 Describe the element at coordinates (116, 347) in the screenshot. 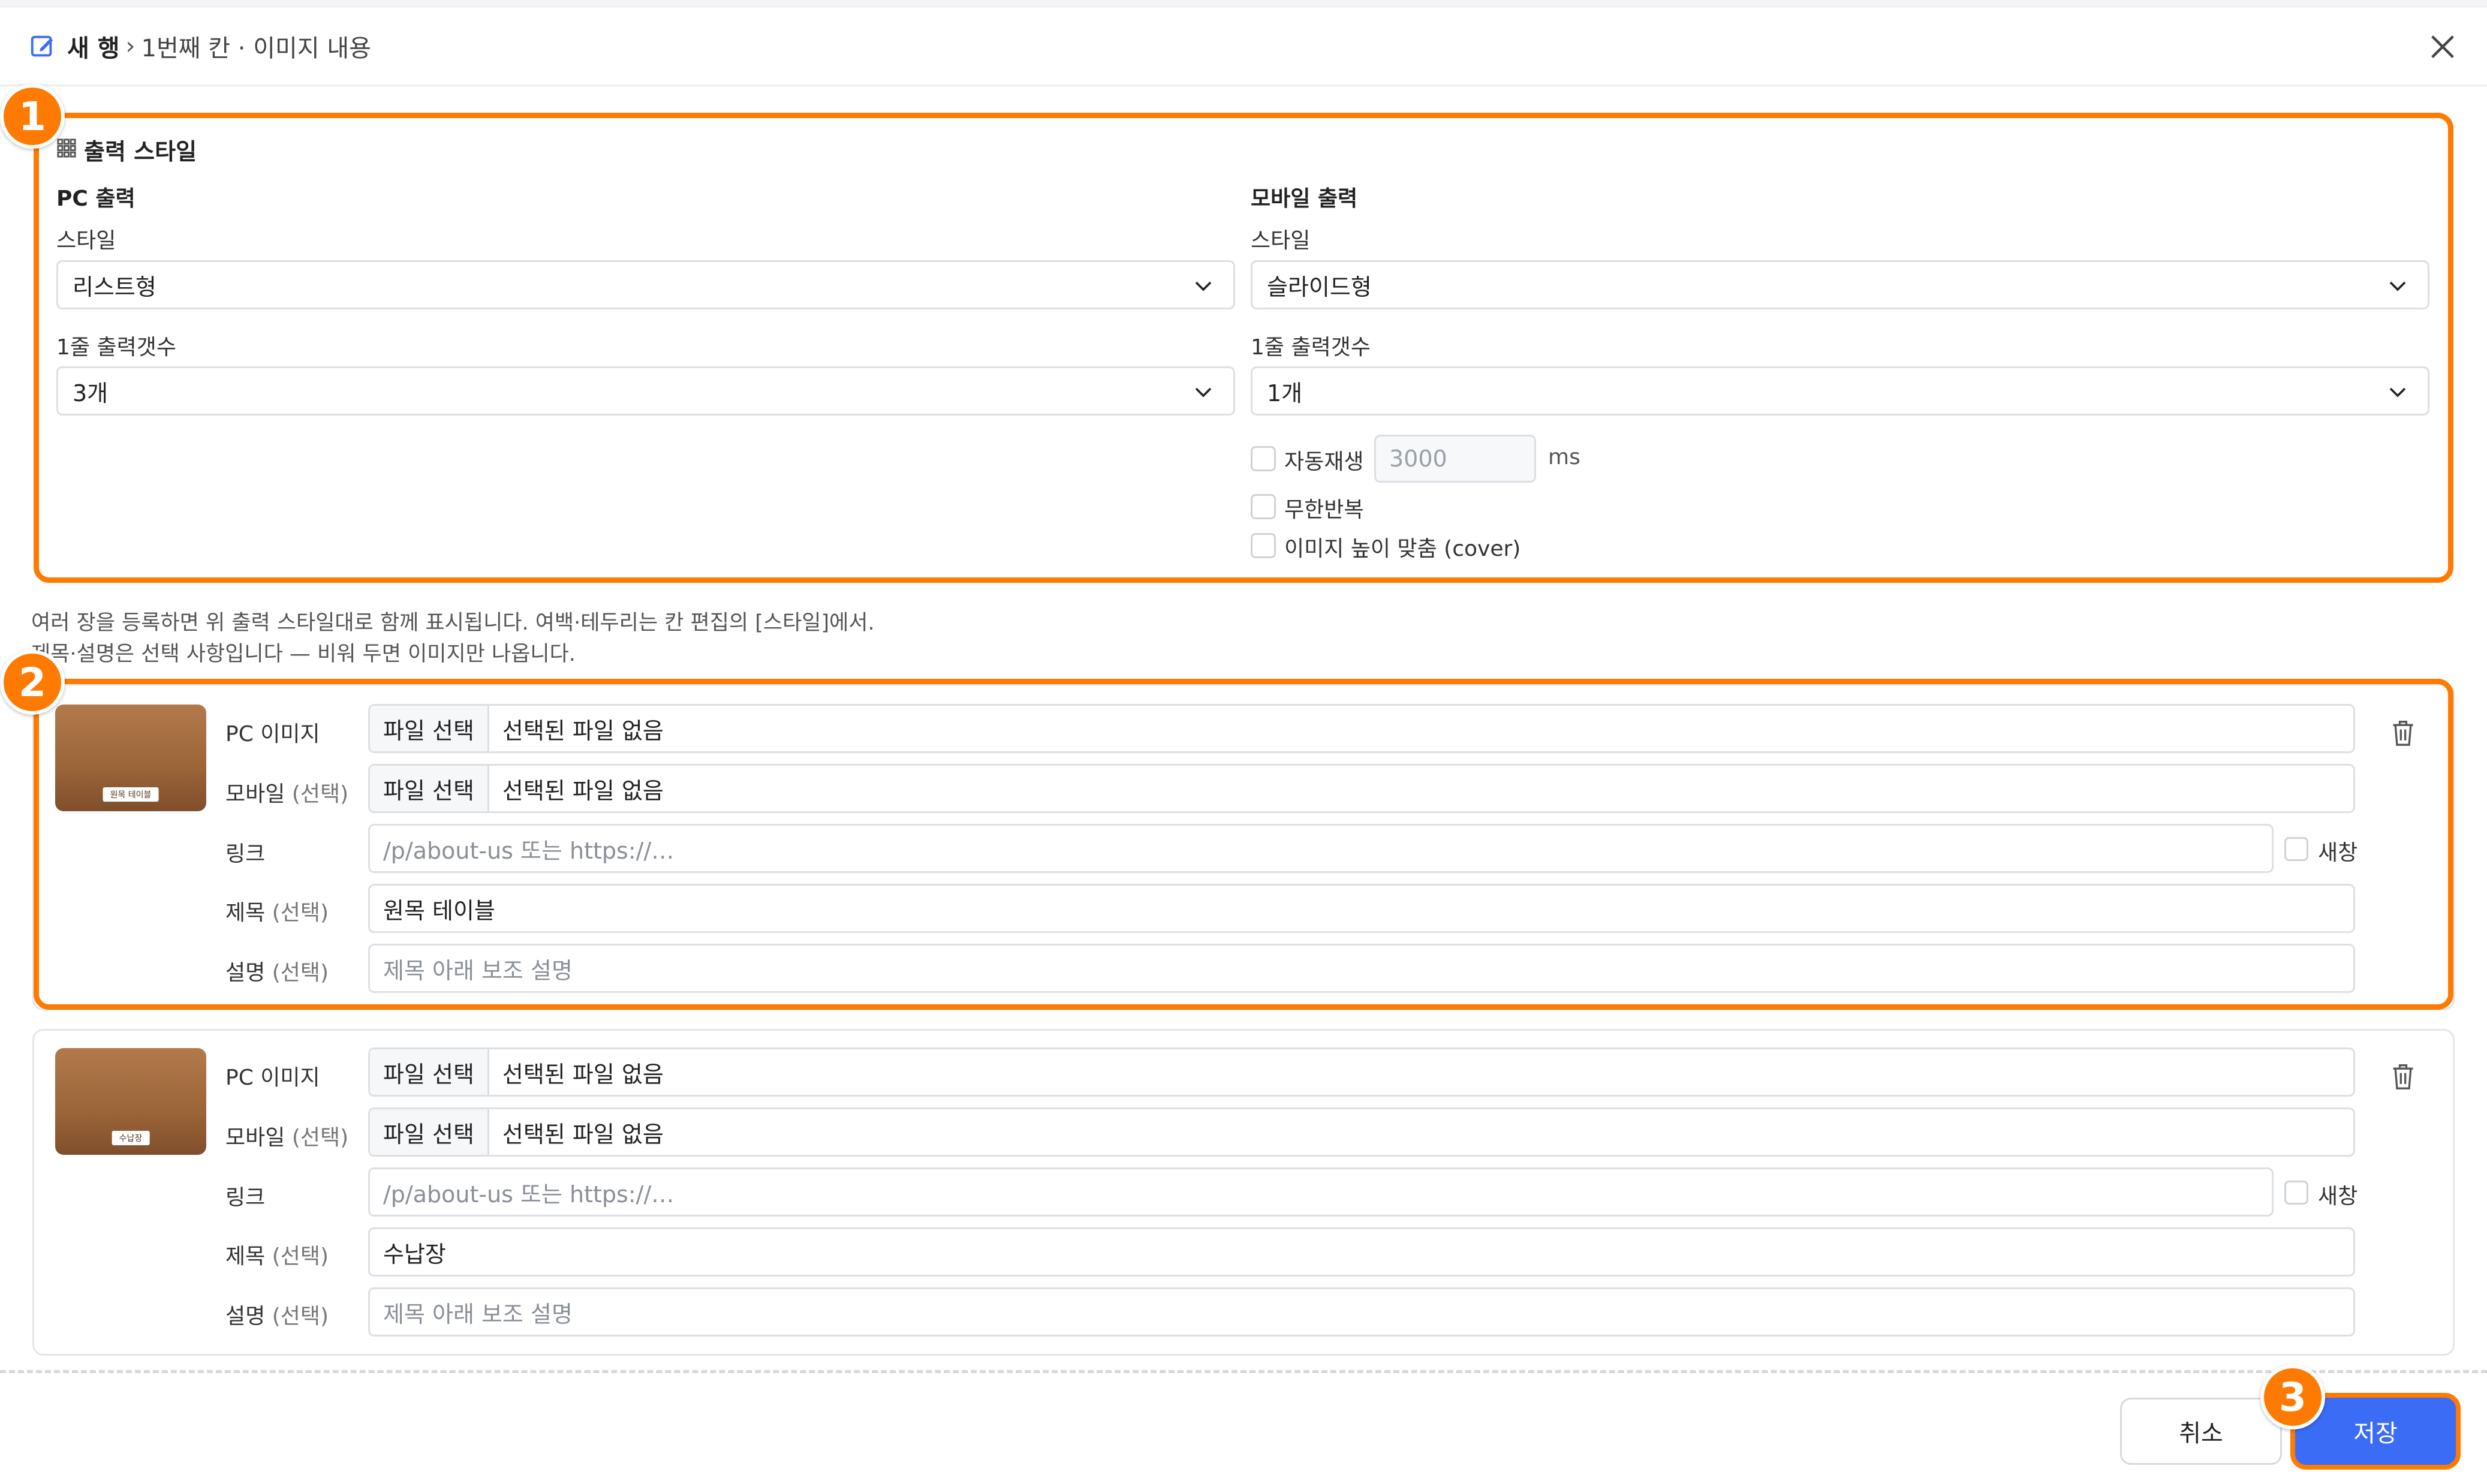

I see `pc-count-label: 1줄 출력갯수` at that location.